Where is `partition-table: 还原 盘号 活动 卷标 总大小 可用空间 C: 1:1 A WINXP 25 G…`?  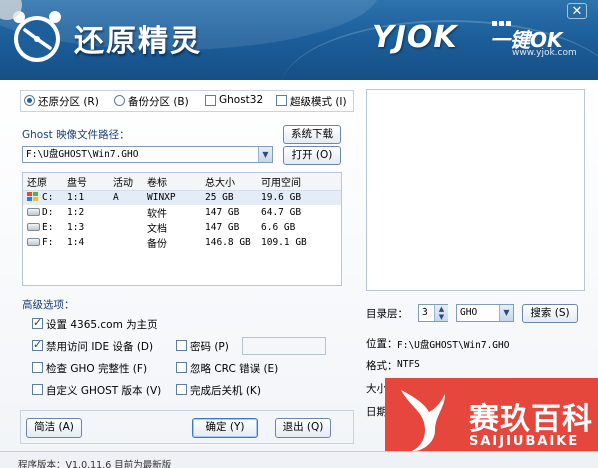 partition-table: 还原 盘号 活动 卷标 总大小 可用空间 C: 1:1 A WINXP 25 G… is located at coordinates (182, 211).